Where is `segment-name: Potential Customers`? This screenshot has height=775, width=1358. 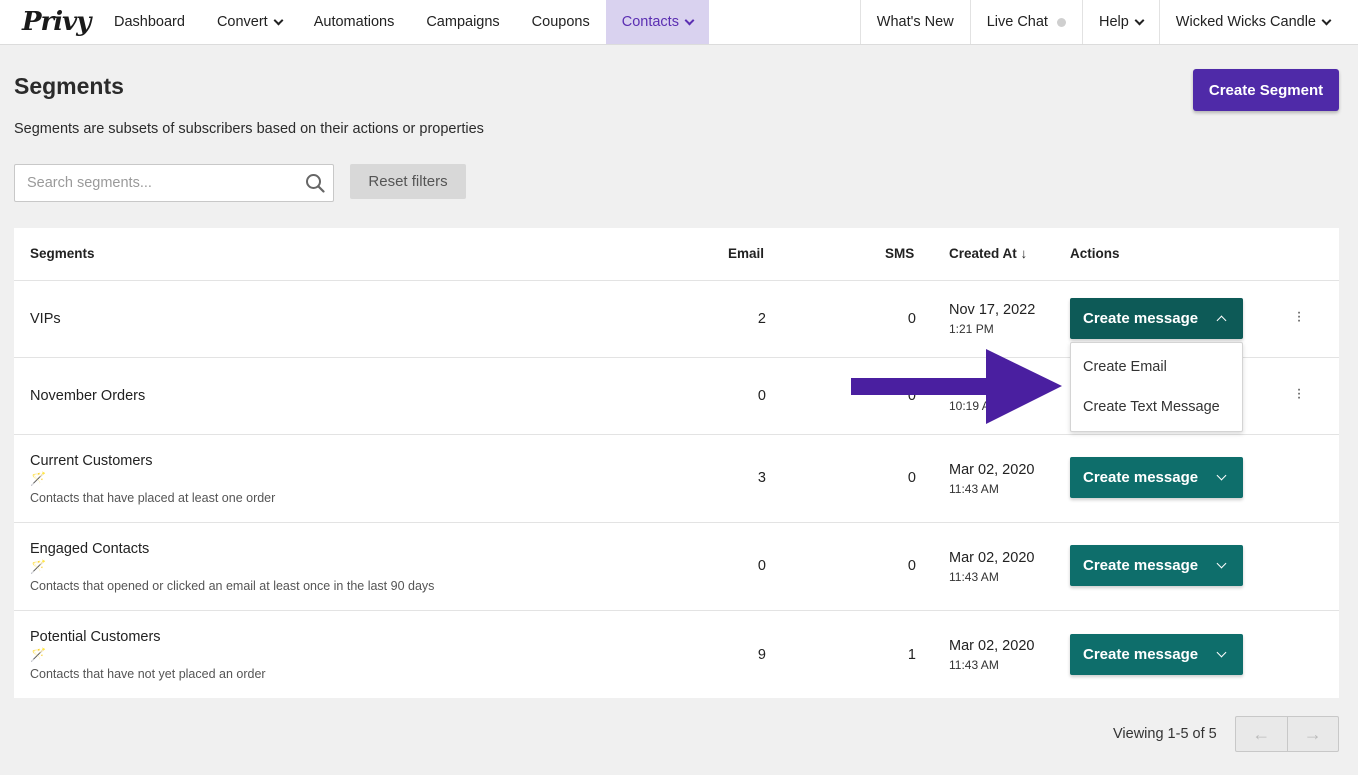 segment-name: Potential Customers is located at coordinates (95, 637).